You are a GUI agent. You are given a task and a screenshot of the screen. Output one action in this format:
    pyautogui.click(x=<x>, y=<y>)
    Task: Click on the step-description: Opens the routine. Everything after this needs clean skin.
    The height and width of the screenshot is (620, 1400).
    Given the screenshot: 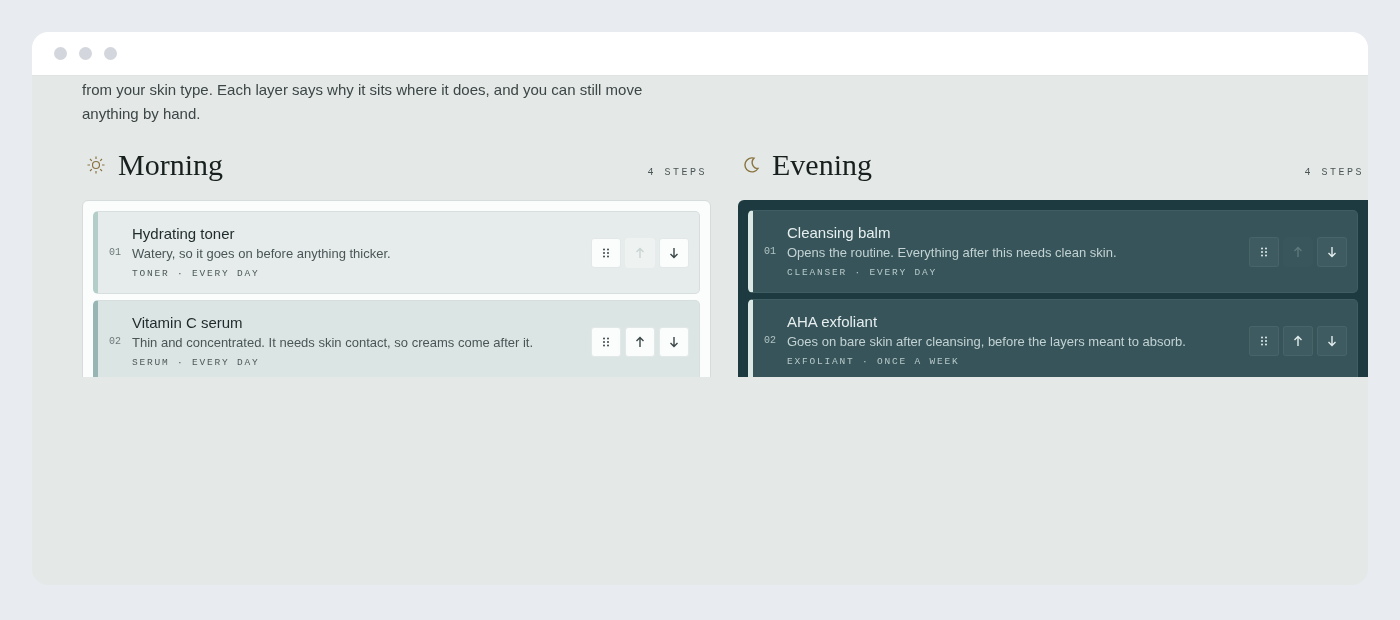 What is the action you would take?
    pyautogui.click(x=952, y=252)
    